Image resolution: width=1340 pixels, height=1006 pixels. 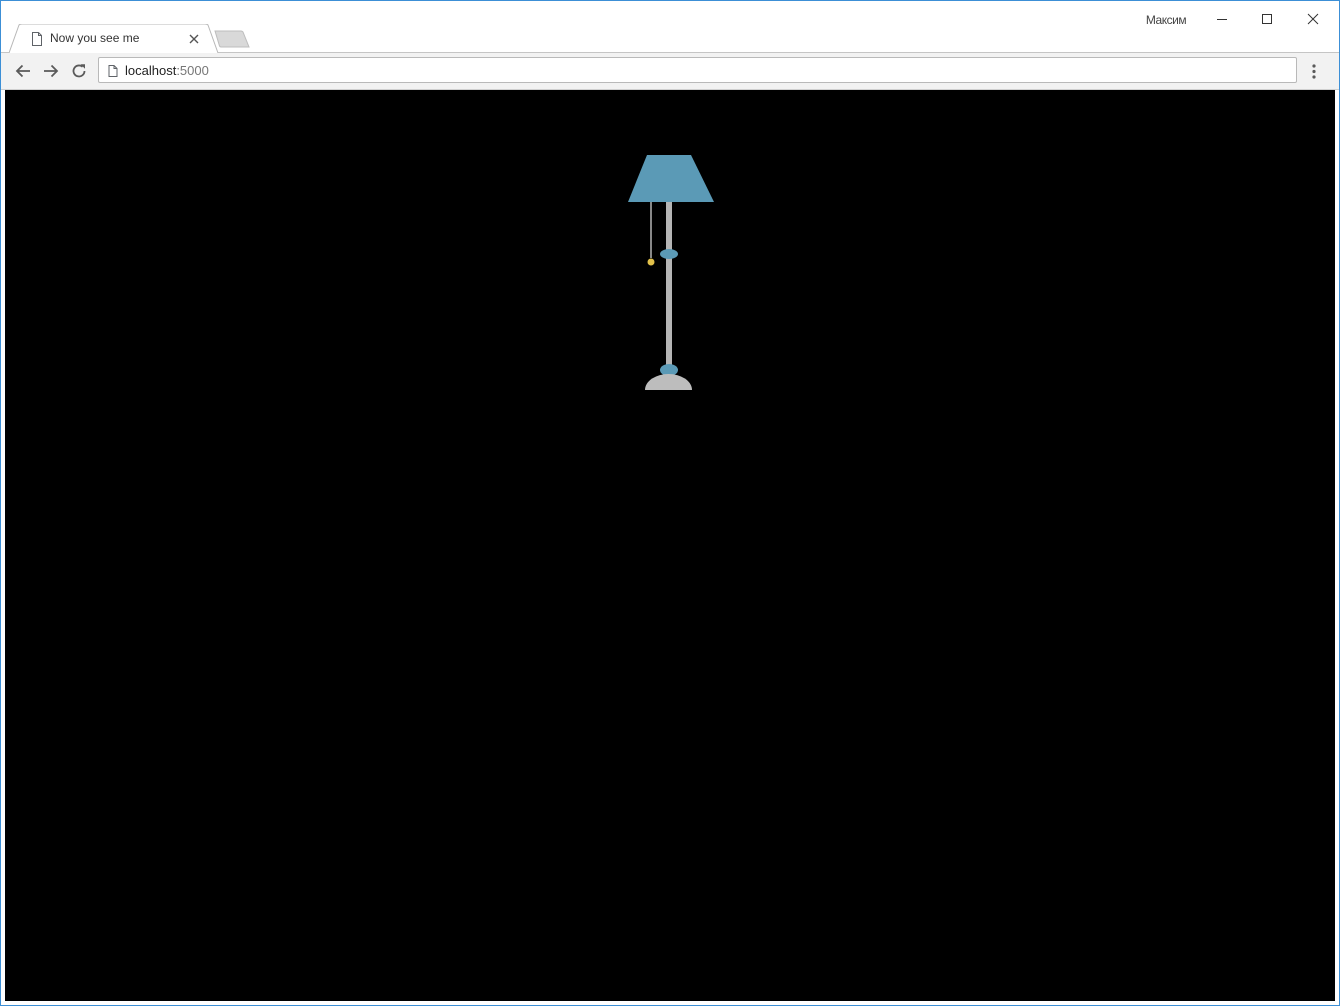 I want to click on close-window-button, so click(x=1313, y=19).